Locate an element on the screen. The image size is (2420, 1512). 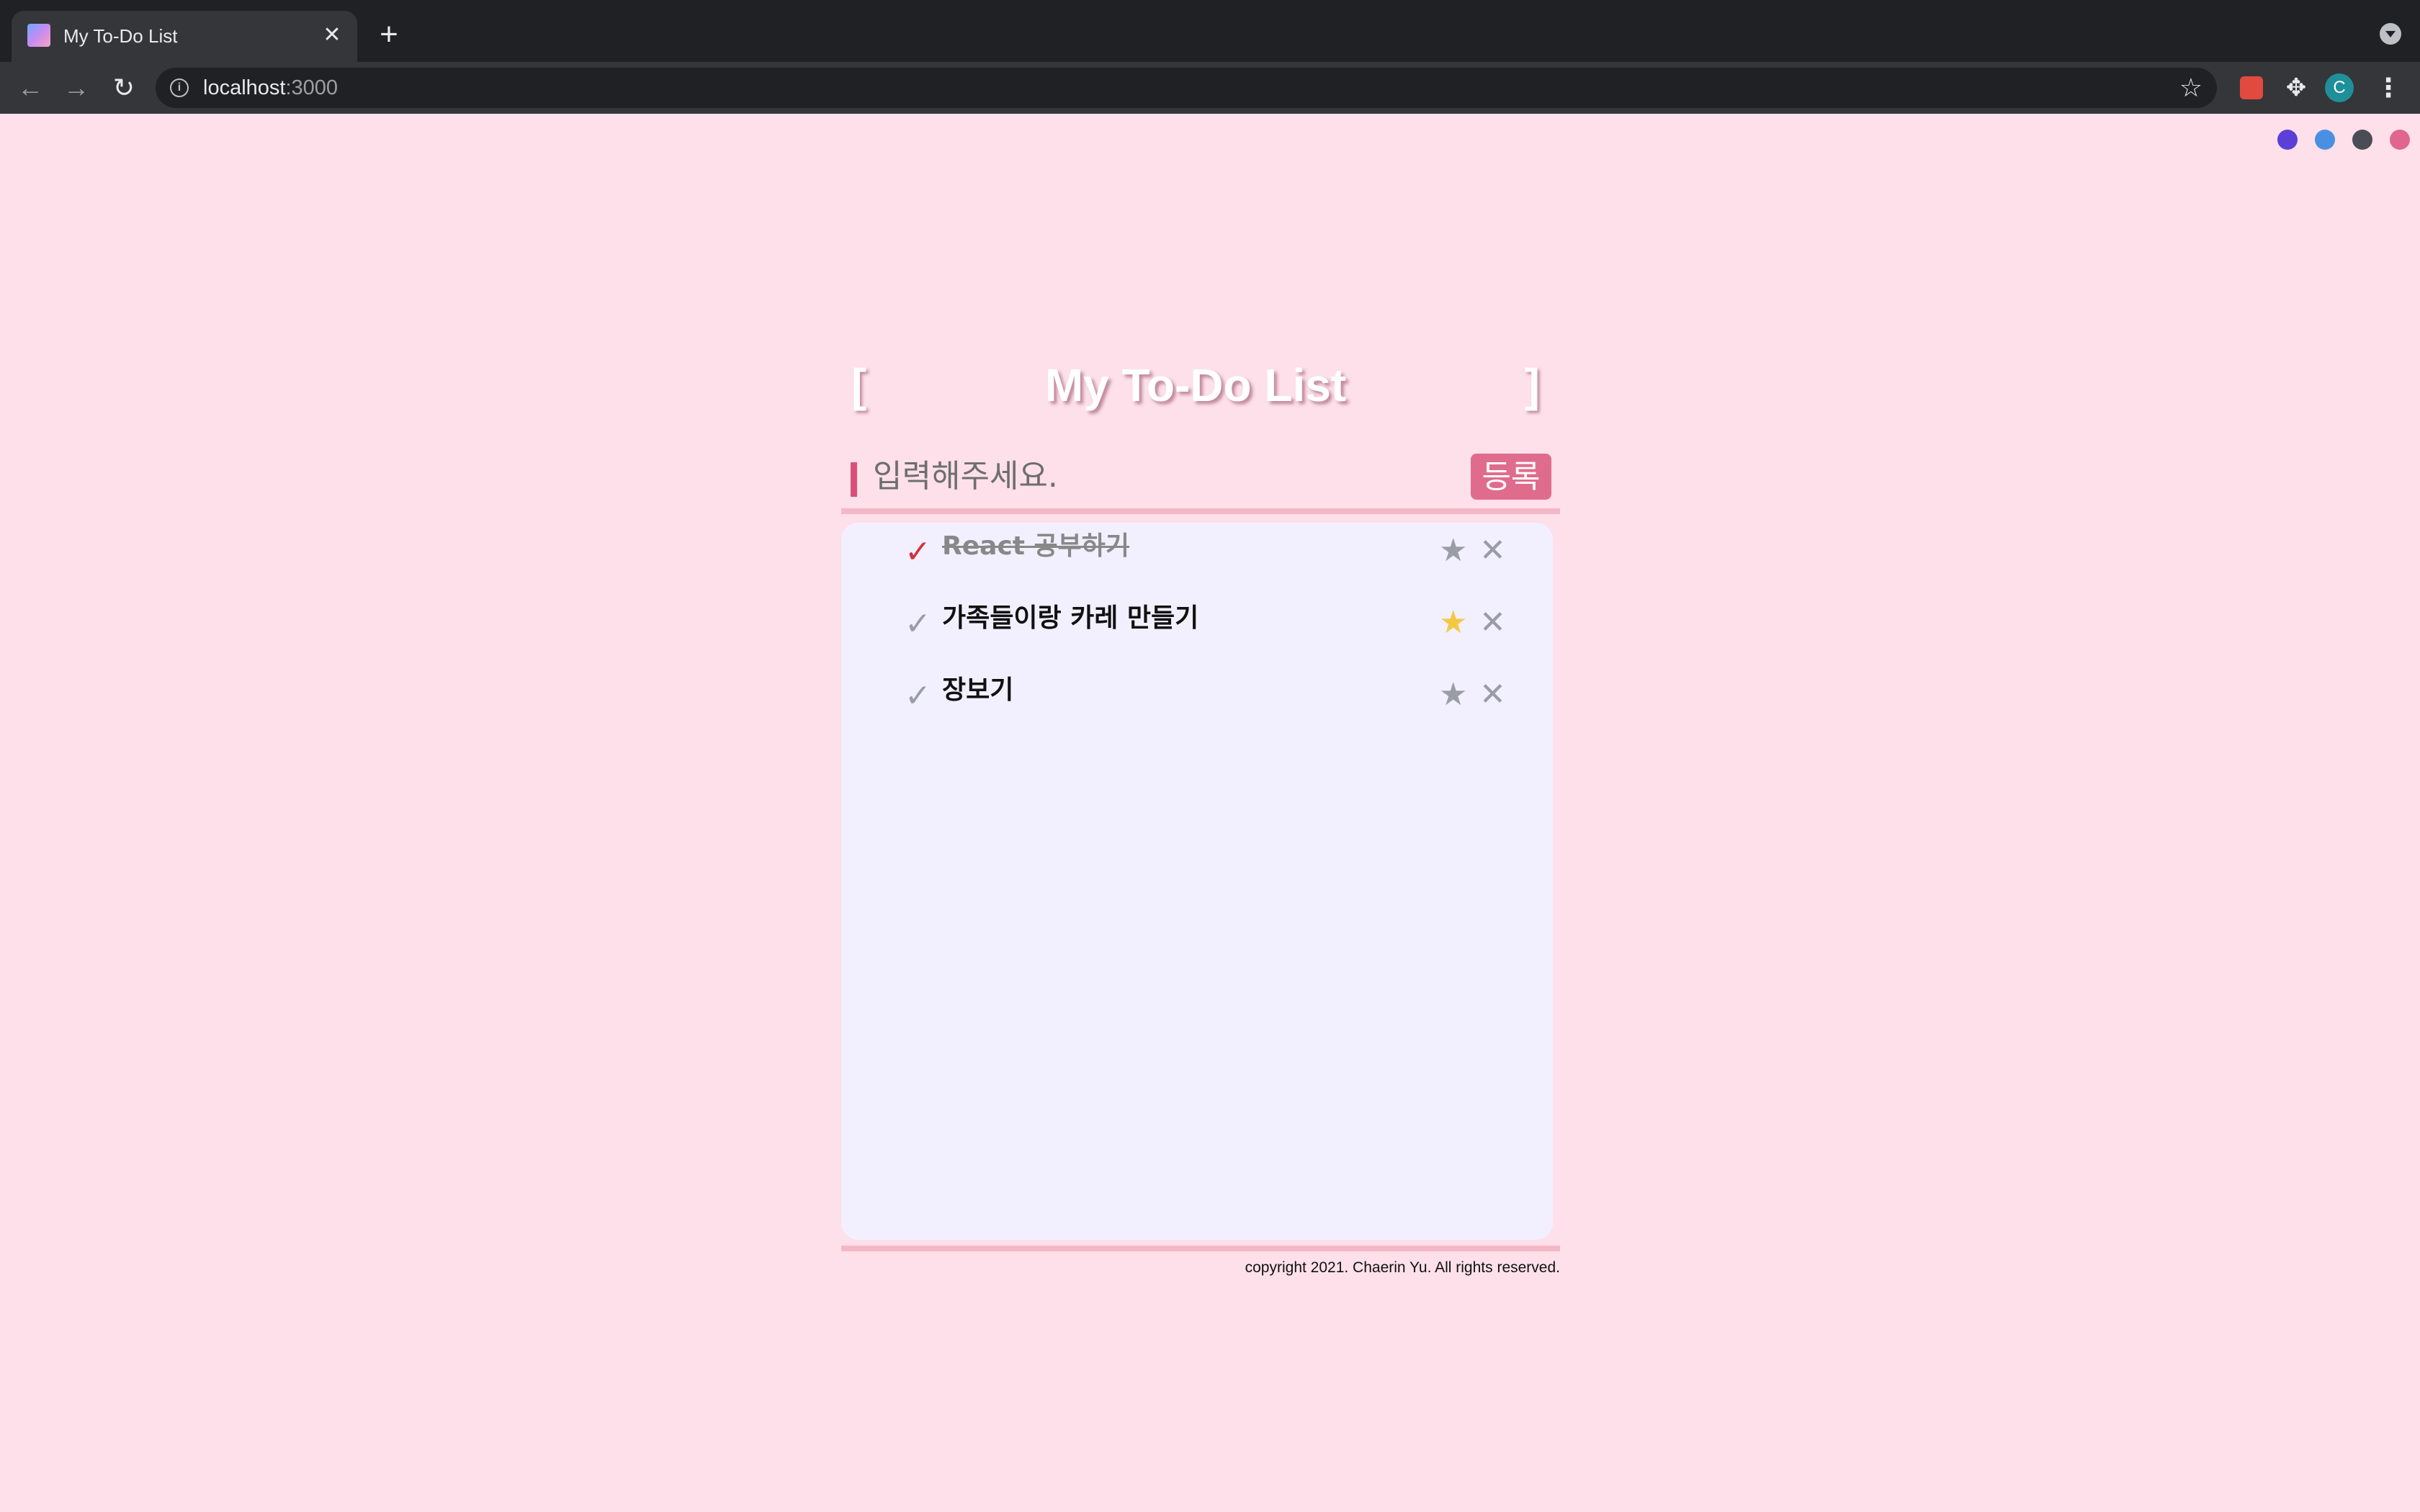
todo-text: 장보기 is located at coordinates (978, 690).